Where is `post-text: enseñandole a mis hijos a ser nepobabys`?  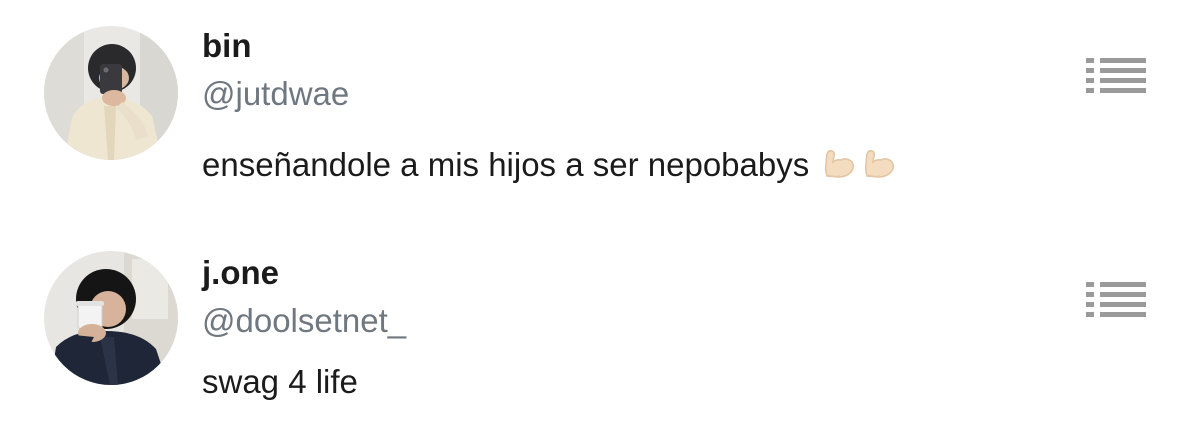 post-text: enseñandole a mis hijos a ser nepobabys is located at coordinates (549, 167).